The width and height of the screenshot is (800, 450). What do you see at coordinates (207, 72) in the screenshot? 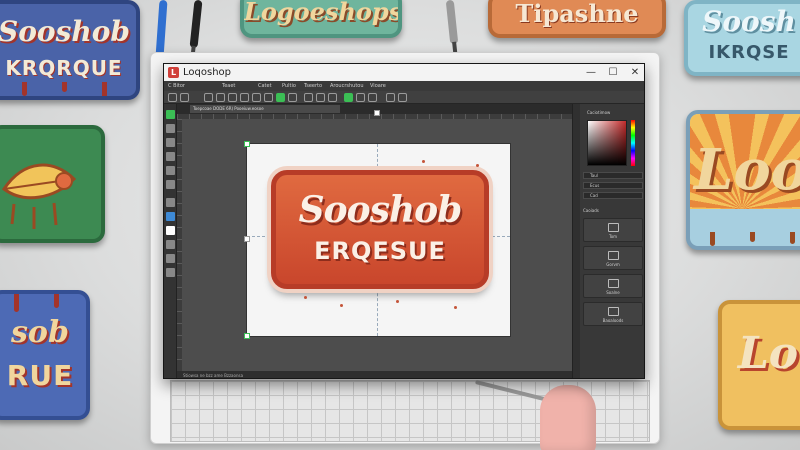
I see `app-title: Loqoshop` at bounding box center [207, 72].